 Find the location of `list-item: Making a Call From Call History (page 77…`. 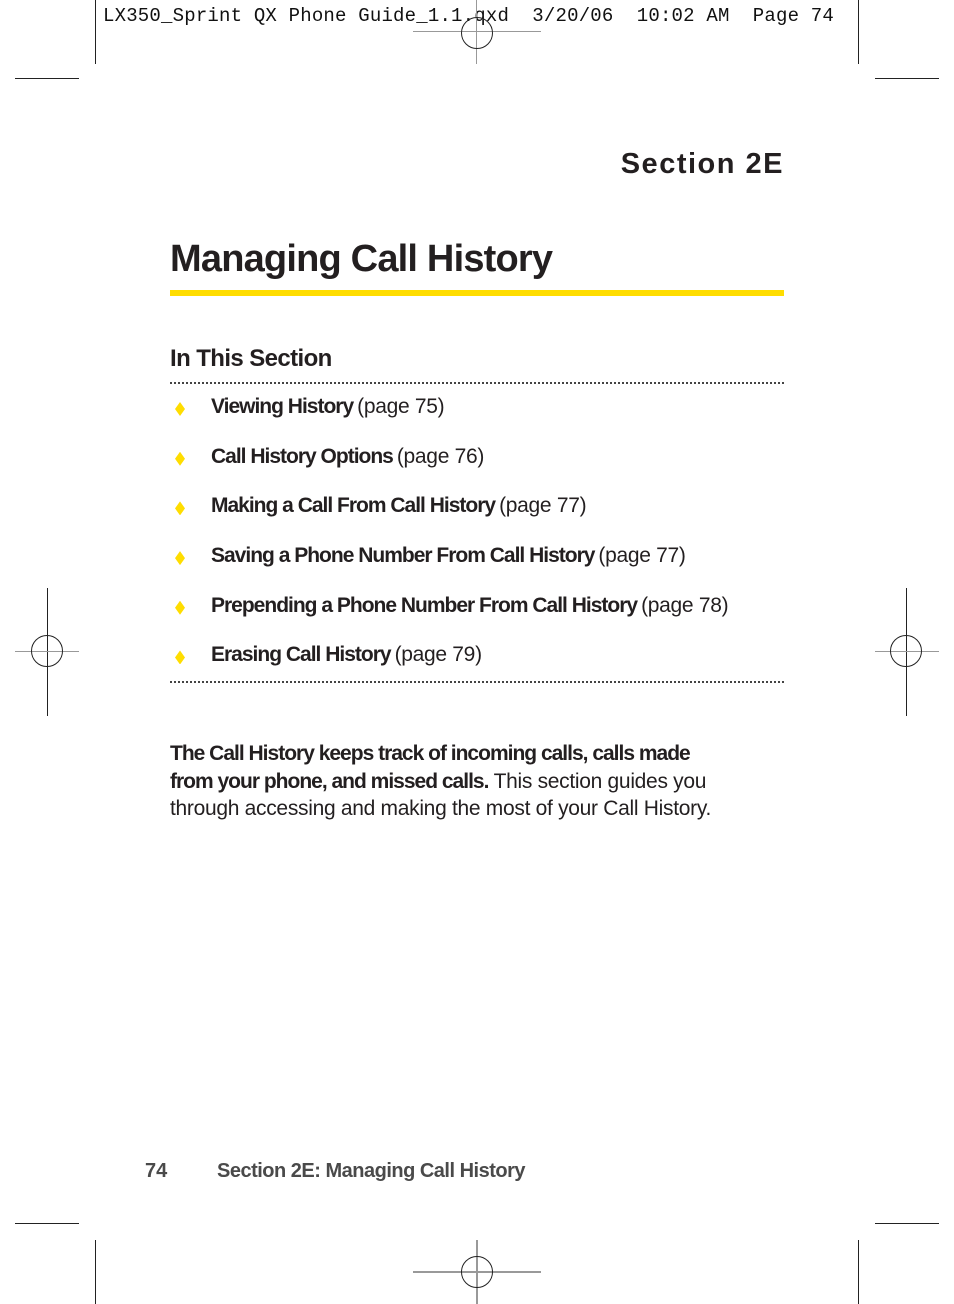

list-item: Making a Call From Call History (page 77… is located at coordinates (477, 519).